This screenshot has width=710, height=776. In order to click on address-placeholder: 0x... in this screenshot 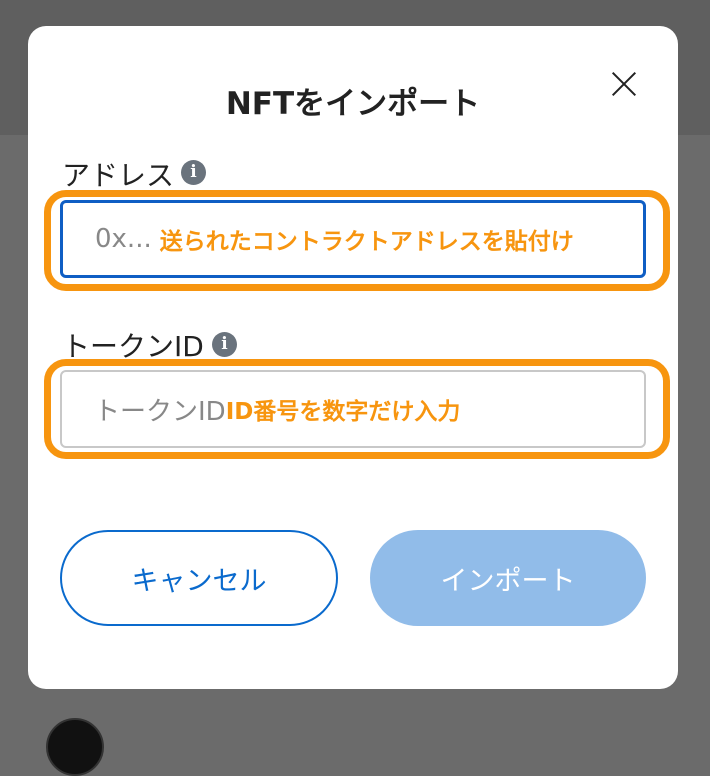, I will do `click(123, 239)`.